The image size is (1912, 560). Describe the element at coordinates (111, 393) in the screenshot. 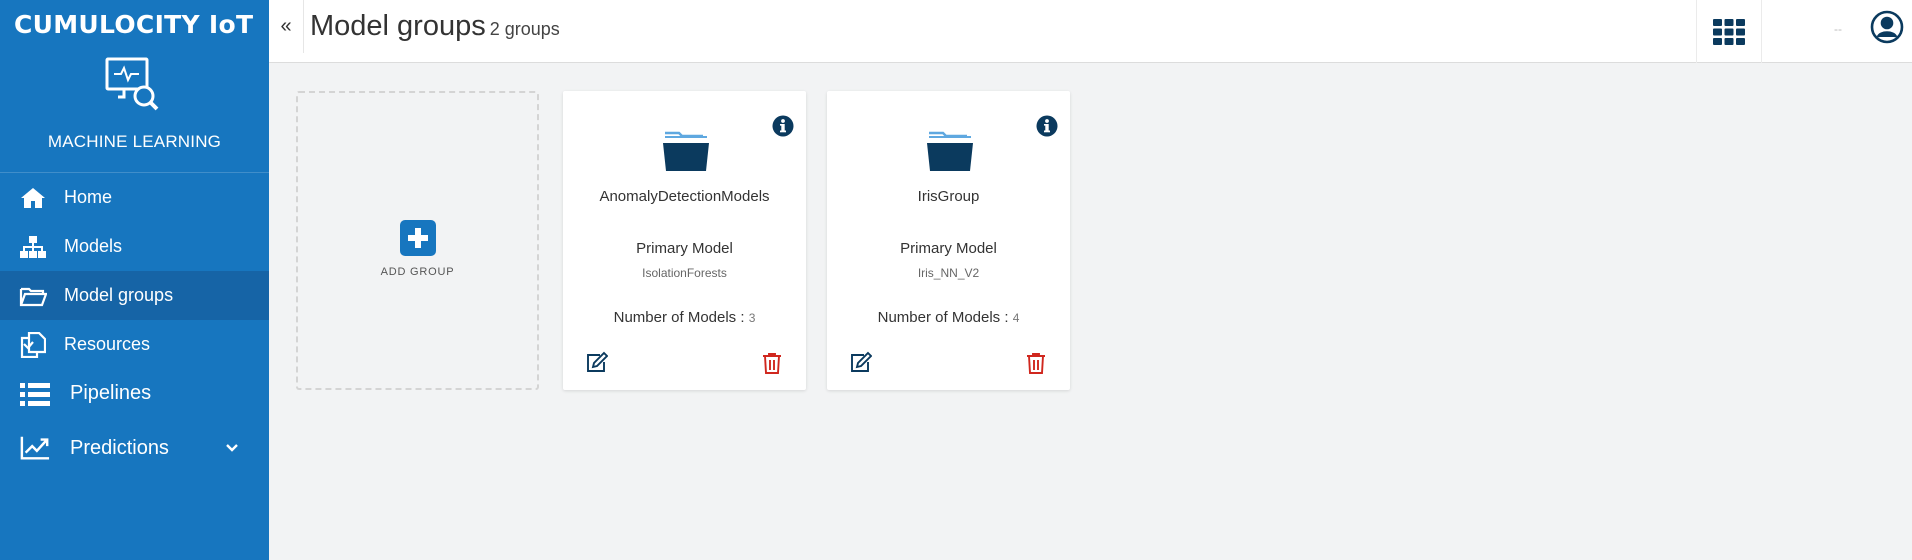

I see `sidebar-item-label: Pipelines` at that location.